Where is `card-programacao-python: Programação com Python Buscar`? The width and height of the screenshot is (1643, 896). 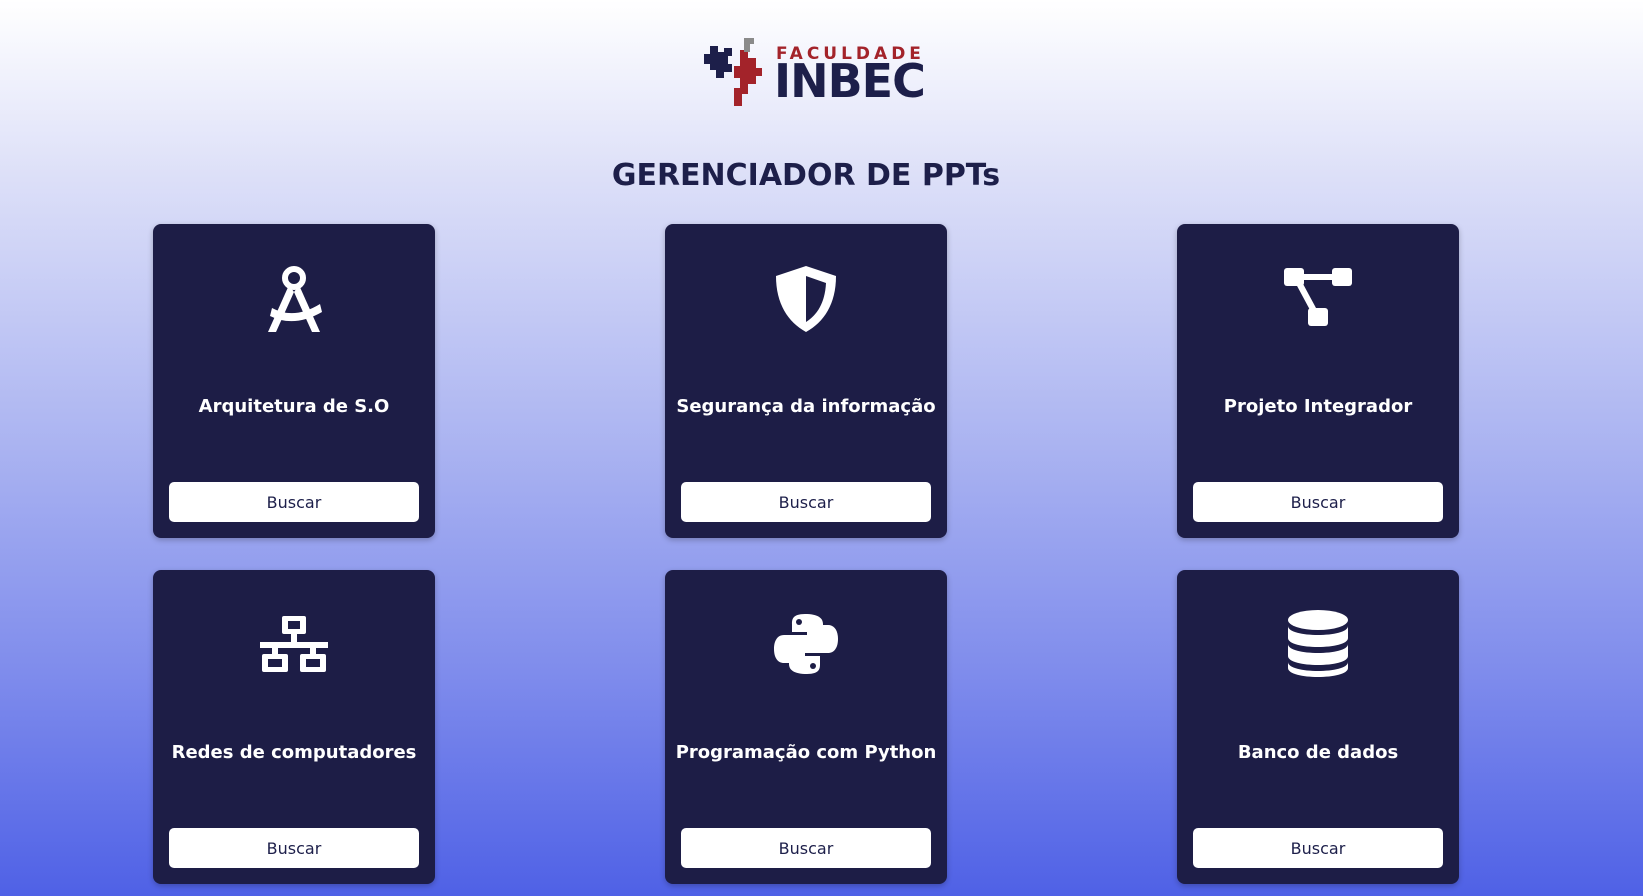
card-programacao-python: Programação com Python Buscar is located at coordinates (806, 727).